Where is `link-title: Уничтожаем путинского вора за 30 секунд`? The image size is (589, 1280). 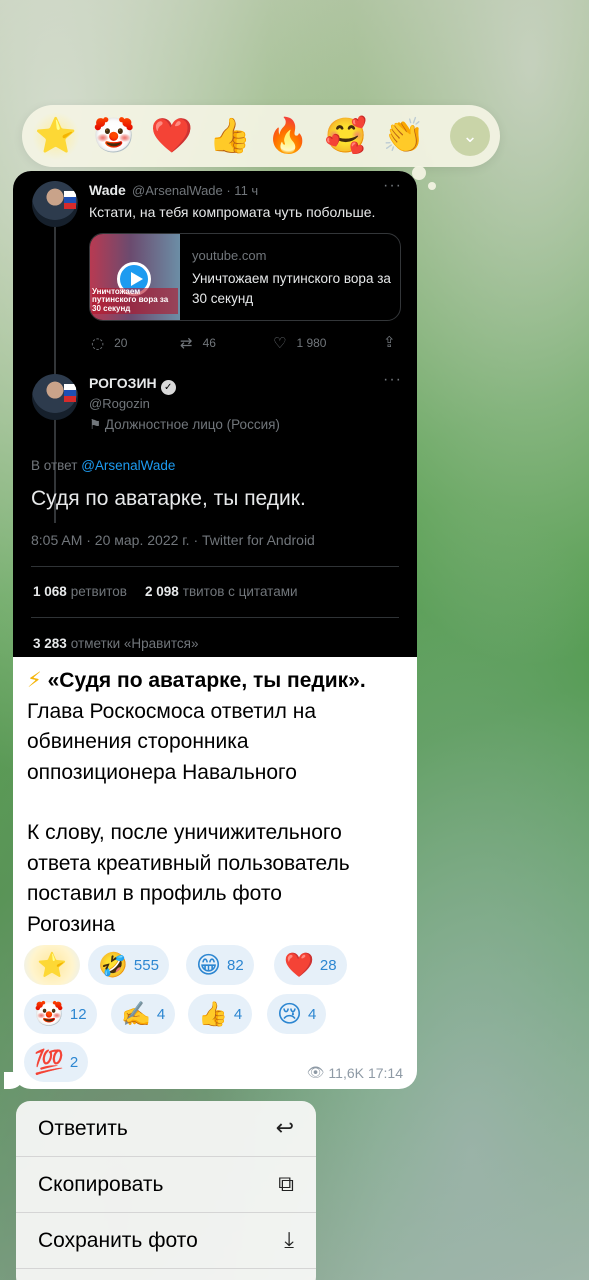 link-title: Уничтожаем путинского вора за 30 секунд is located at coordinates (291, 288).